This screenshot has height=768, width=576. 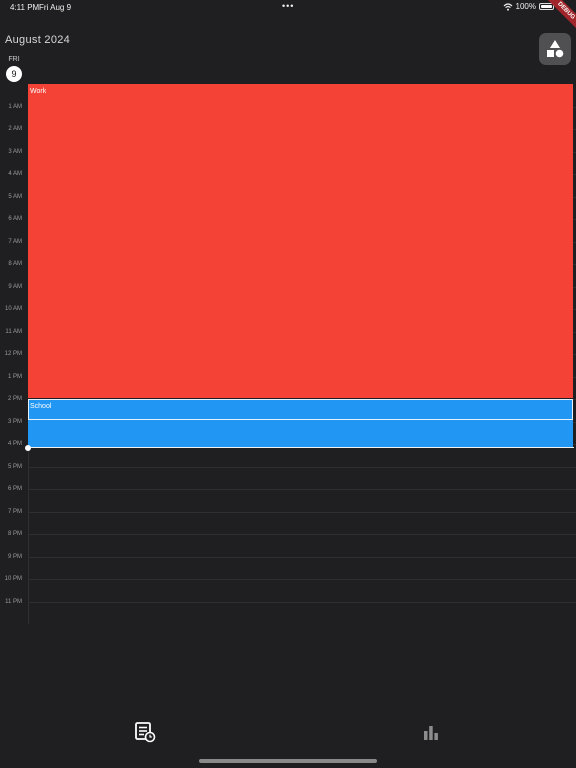 What do you see at coordinates (15, 152) in the screenshot?
I see `hour-label: 3 AM` at bounding box center [15, 152].